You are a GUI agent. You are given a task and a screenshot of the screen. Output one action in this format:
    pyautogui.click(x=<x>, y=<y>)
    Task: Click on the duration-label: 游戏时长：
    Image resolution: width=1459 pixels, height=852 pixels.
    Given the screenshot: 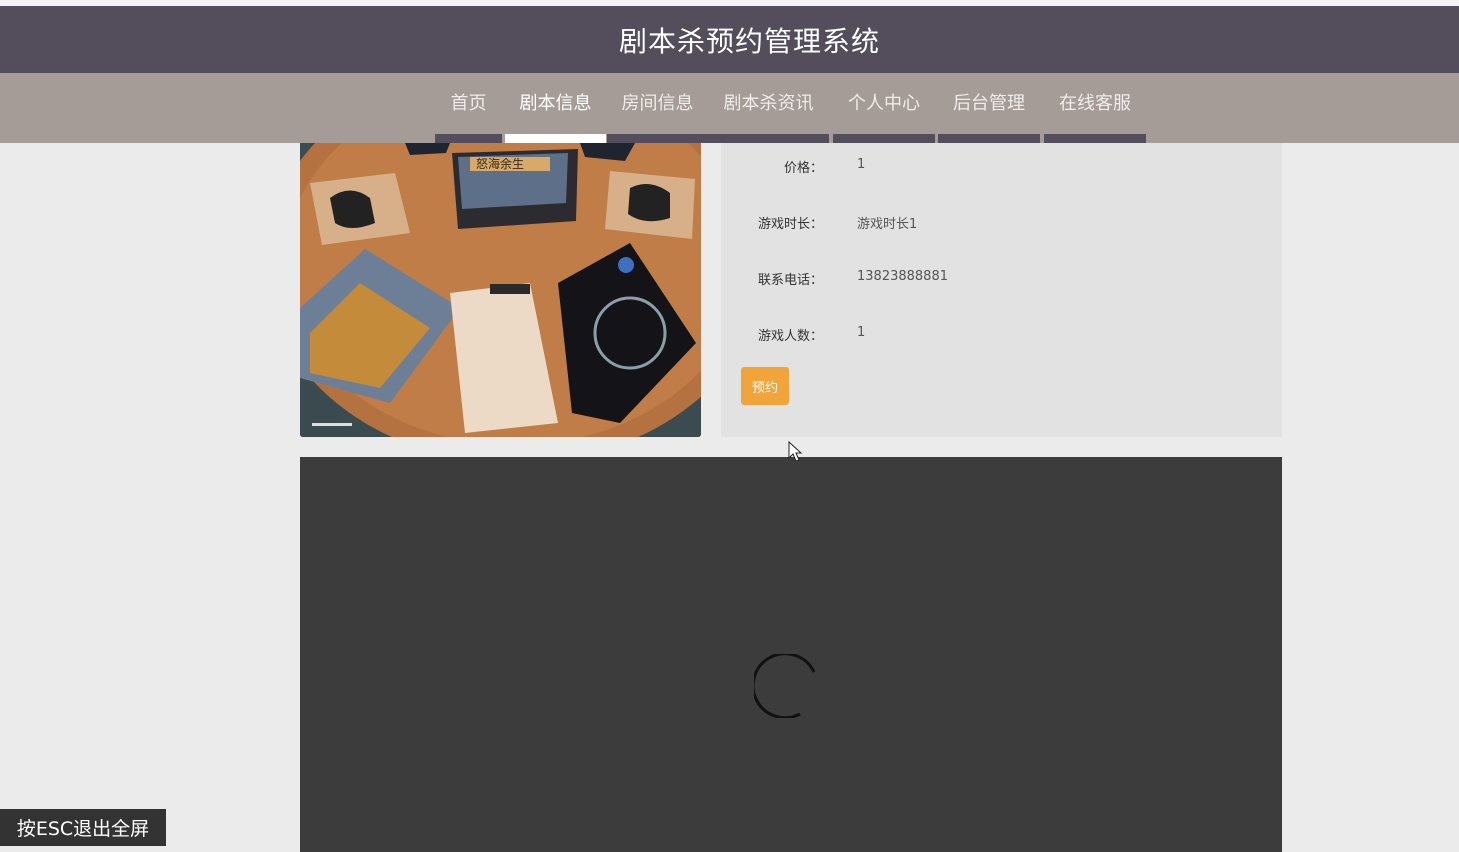 What is the action you would take?
    pyautogui.click(x=790, y=224)
    